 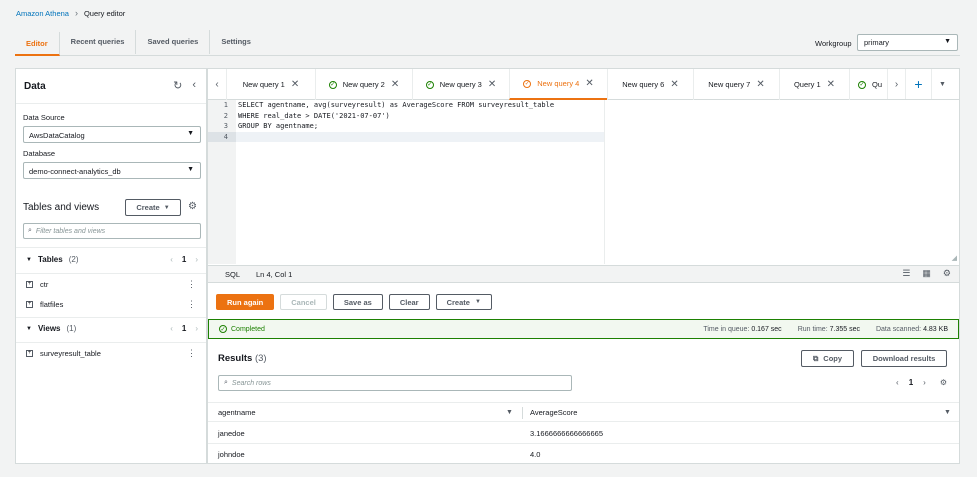 I want to click on column-header-agentname: agentname, so click(x=237, y=412).